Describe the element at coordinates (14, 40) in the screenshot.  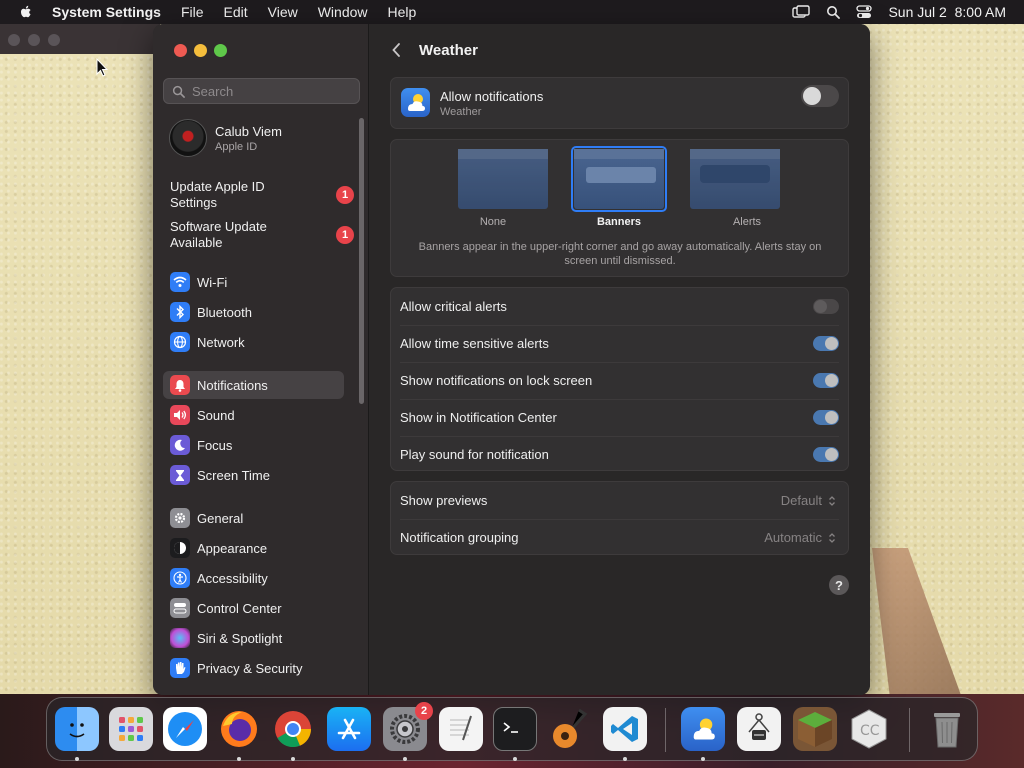
I see `bg-close-dot` at that location.